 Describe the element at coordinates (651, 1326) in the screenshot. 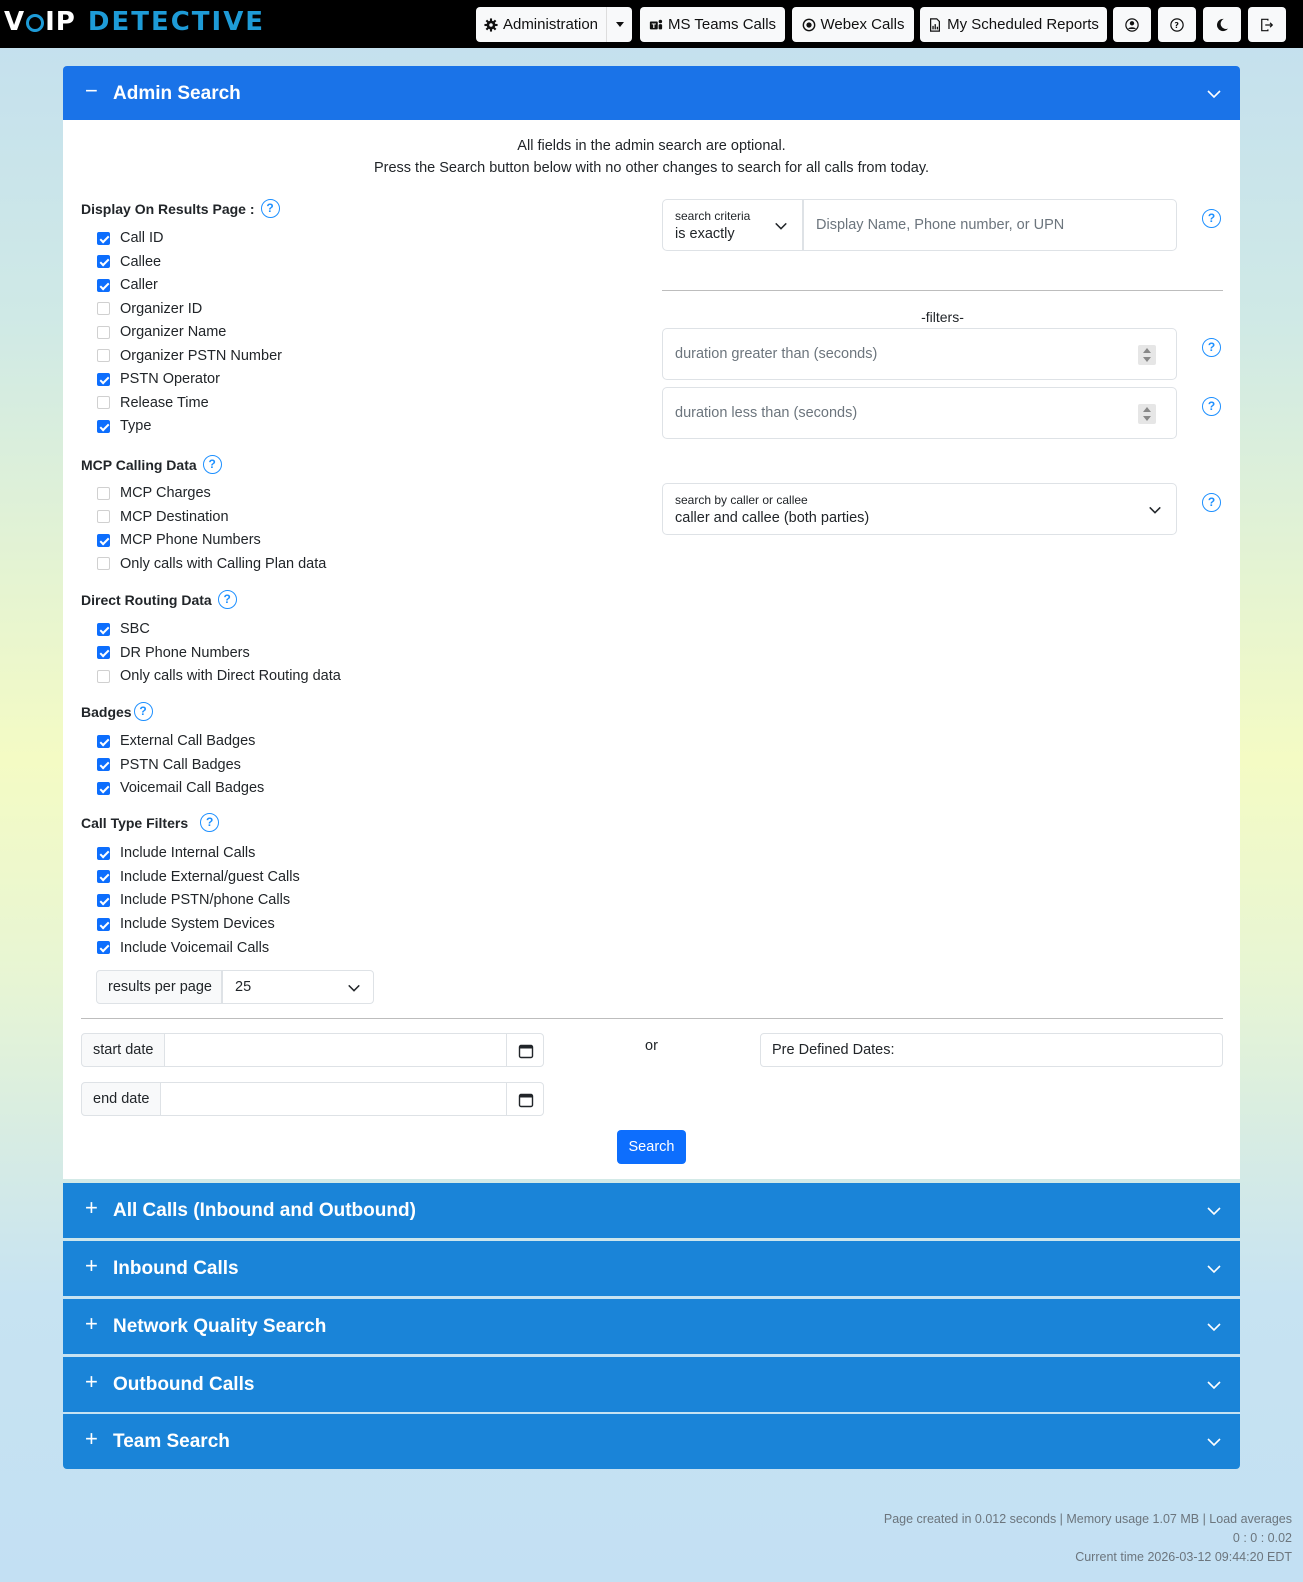

I see `accordion-header: + Network Quality Search` at that location.